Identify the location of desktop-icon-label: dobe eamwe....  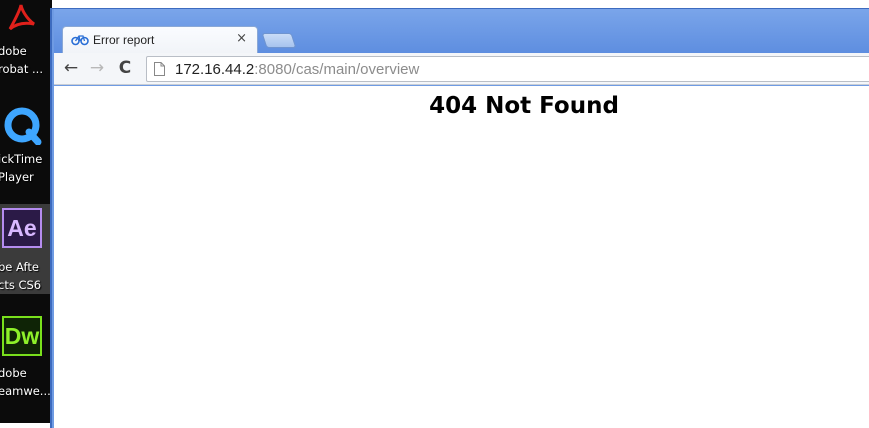
(25, 382).